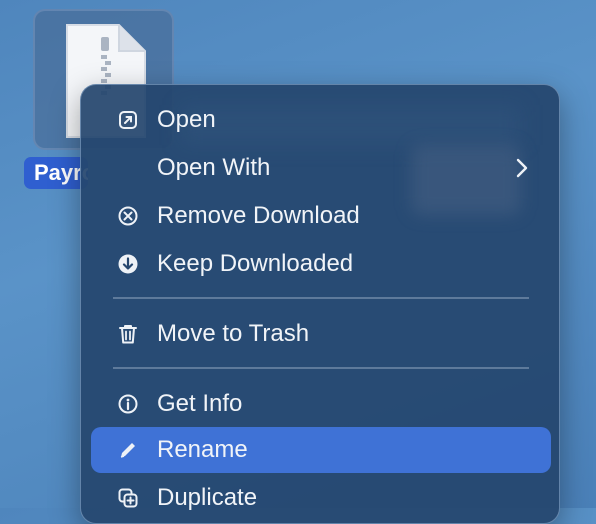 The height and width of the screenshot is (524, 596). What do you see at coordinates (200, 403) in the screenshot?
I see `menu-item-label: Get Info` at bounding box center [200, 403].